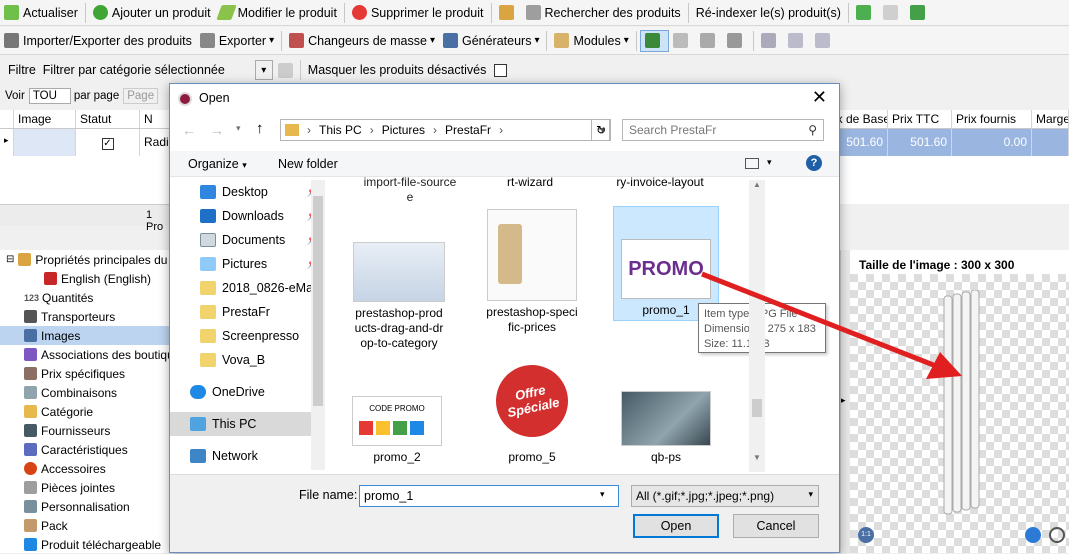  What do you see at coordinates (247, 360) in the screenshot?
I see `nav-folder-vova: Vova_B` at bounding box center [247, 360].